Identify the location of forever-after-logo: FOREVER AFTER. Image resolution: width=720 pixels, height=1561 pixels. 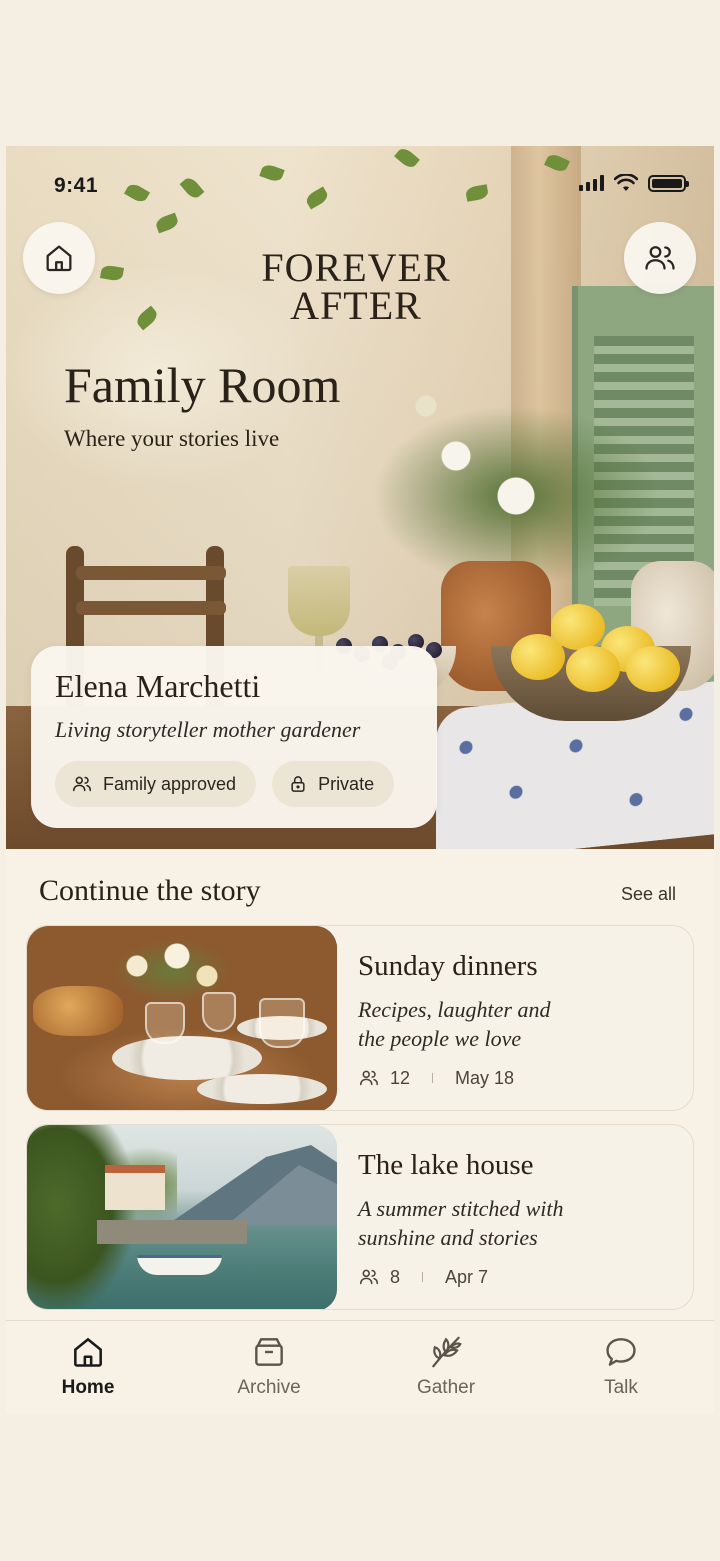
(356, 286).